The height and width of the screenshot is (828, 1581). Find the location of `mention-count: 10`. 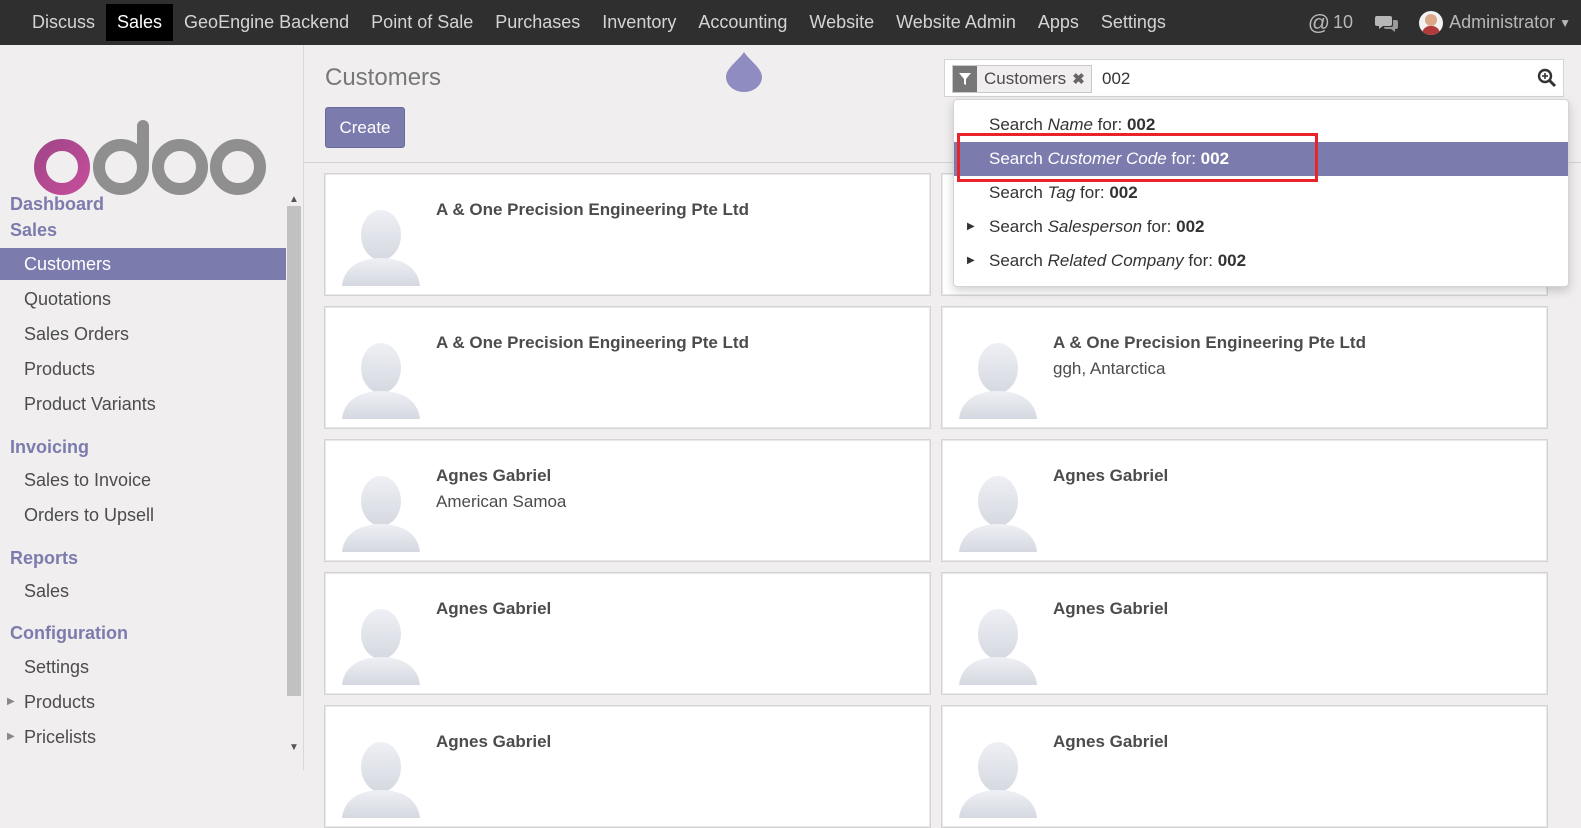

mention-count: 10 is located at coordinates (1343, 22).